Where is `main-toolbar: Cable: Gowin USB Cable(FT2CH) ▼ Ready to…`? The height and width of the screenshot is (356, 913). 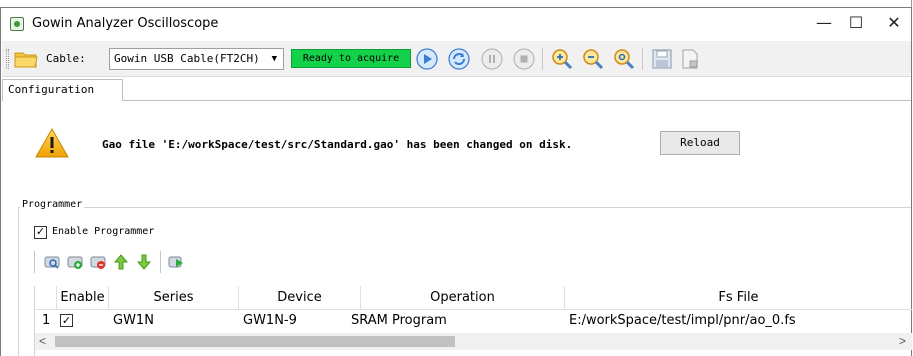 main-toolbar: Cable: Gowin USB Cable(FT2CH) ▼ Ready to… is located at coordinates (456, 59).